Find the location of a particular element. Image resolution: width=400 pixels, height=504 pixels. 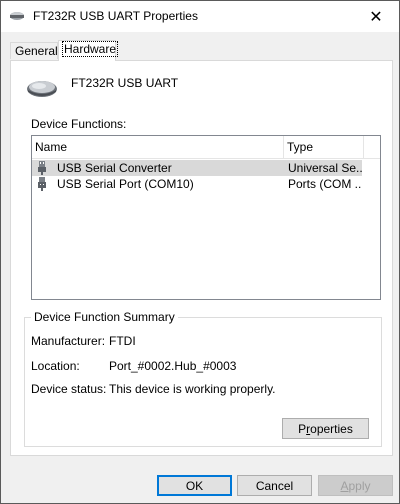

list-item-name: USB Serial Port (COM10) is located at coordinates (125, 184).